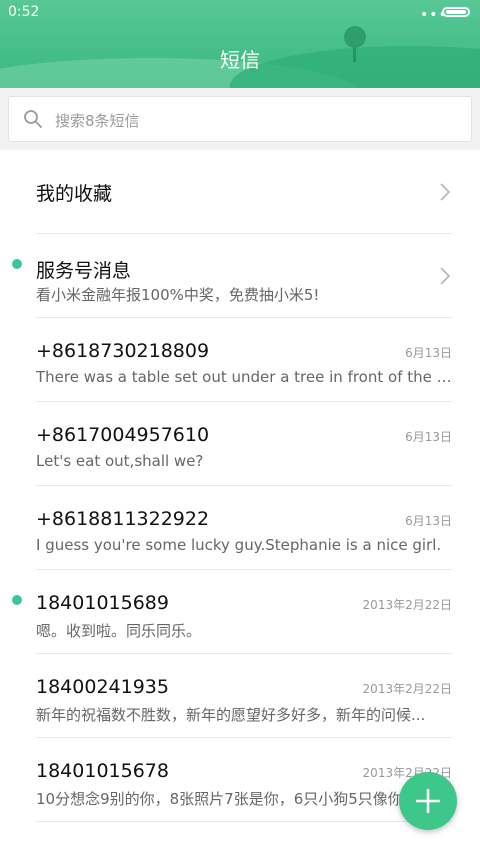 The height and width of the screenshot is (853, 480). I want to click on list-item: 18401015689 2013年2月22日 嗯。收到啦。同乐同乐。, so click(240, 612).